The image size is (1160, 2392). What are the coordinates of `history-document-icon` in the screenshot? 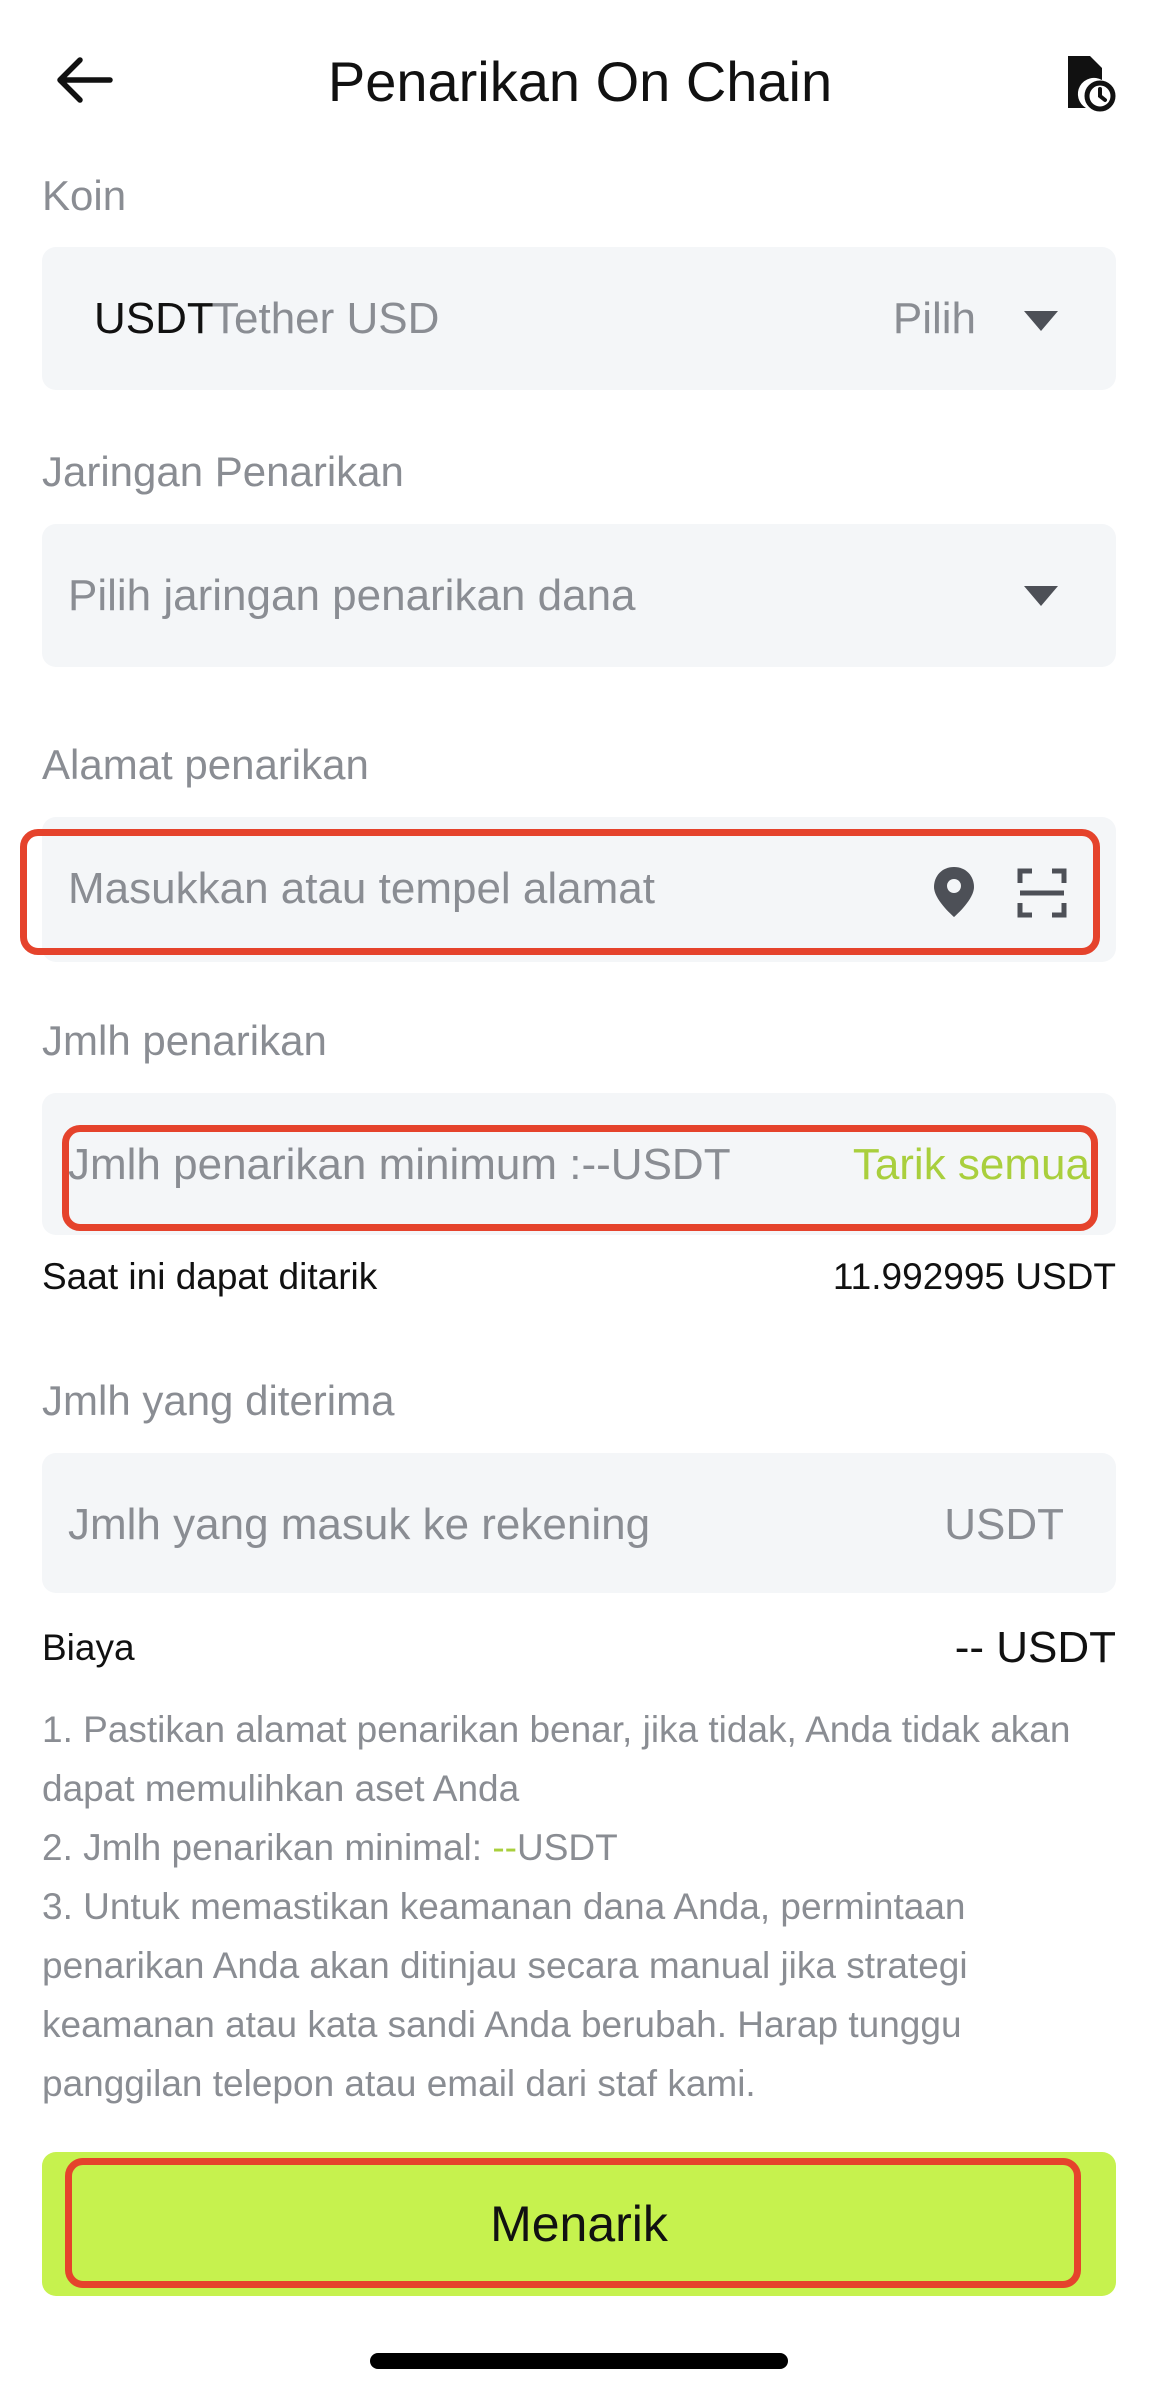 It's located at (1092, 84).